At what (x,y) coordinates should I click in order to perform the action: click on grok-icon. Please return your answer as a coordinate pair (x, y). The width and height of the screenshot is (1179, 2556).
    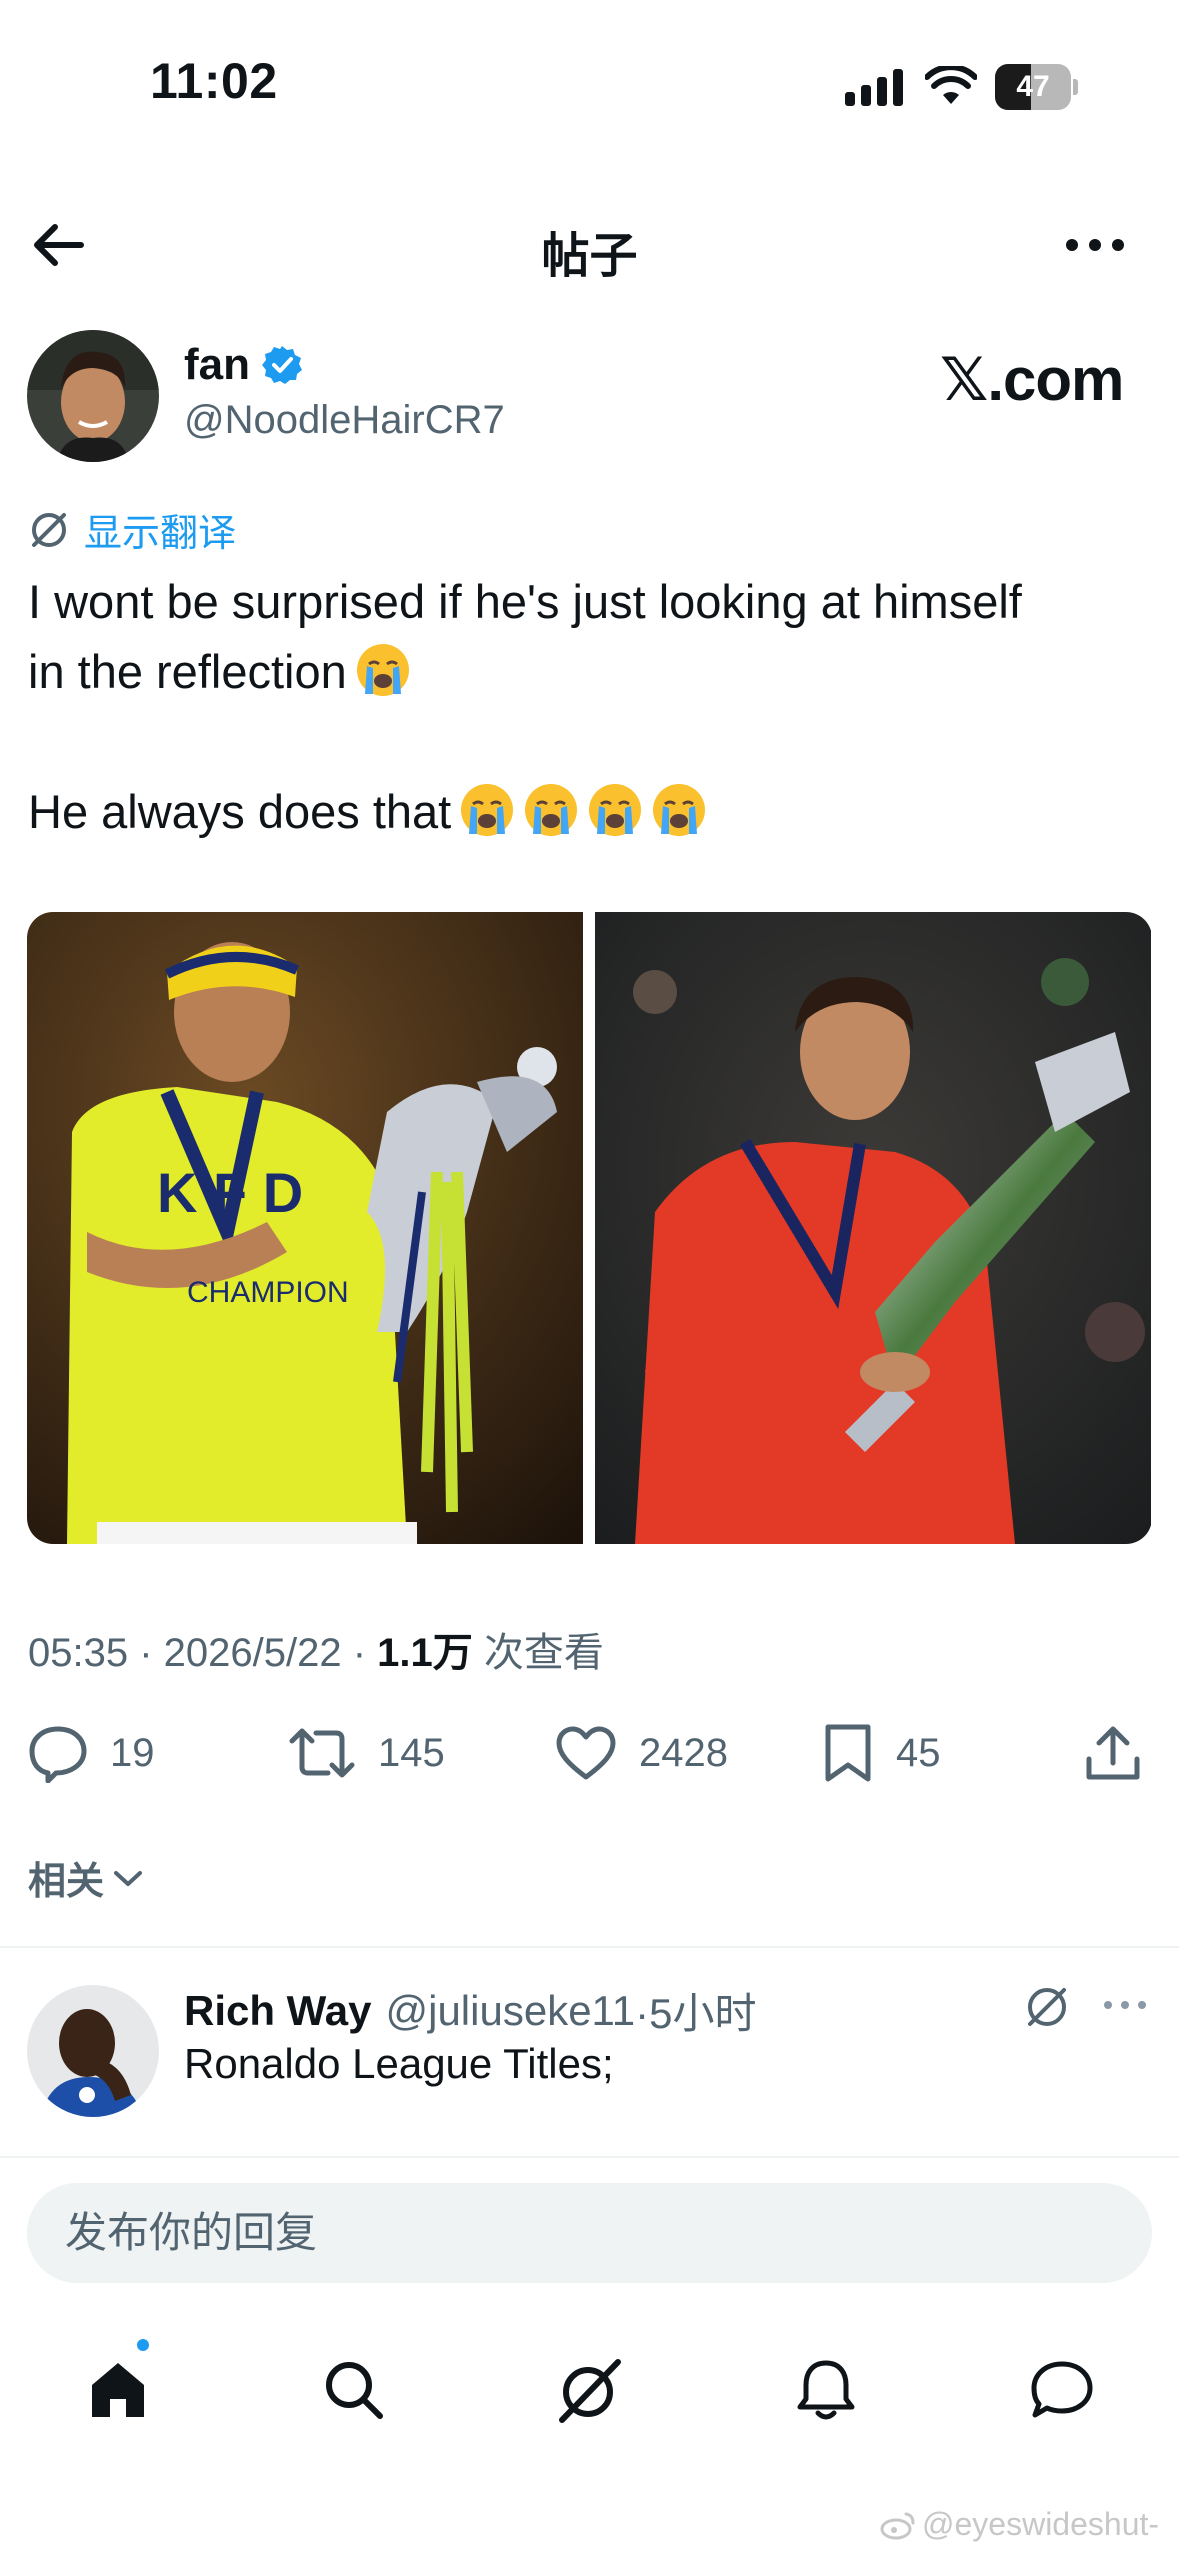
    Looking at the image, I should click on (590, 2391).